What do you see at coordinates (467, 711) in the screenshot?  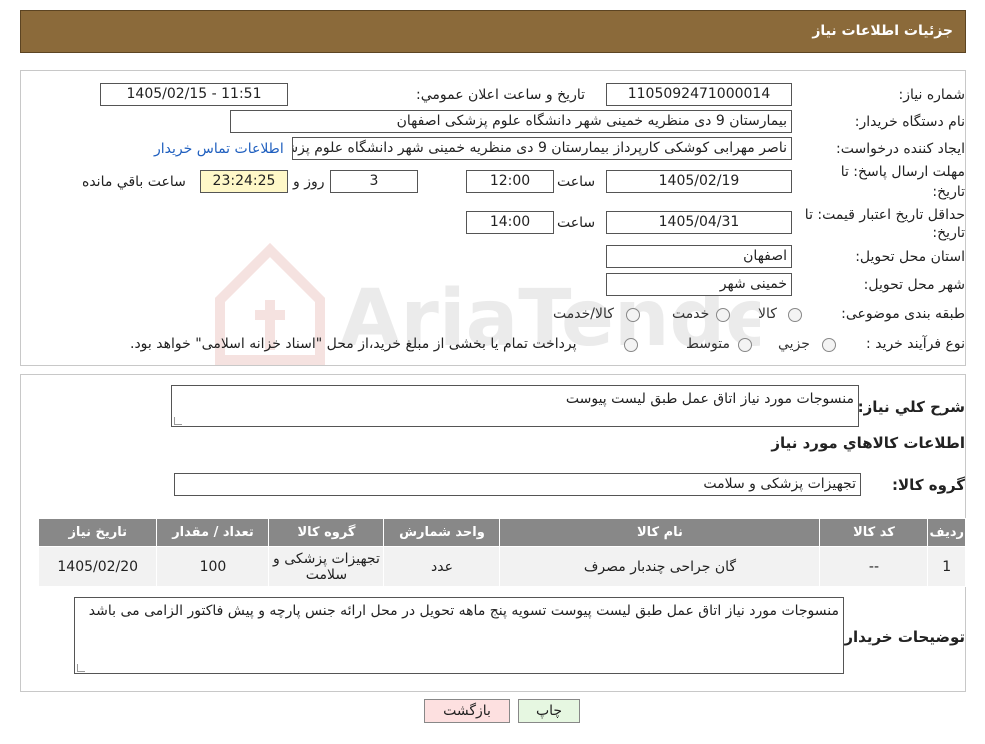 I see `back-button: بازگشت` at bounding box center [467, 711].